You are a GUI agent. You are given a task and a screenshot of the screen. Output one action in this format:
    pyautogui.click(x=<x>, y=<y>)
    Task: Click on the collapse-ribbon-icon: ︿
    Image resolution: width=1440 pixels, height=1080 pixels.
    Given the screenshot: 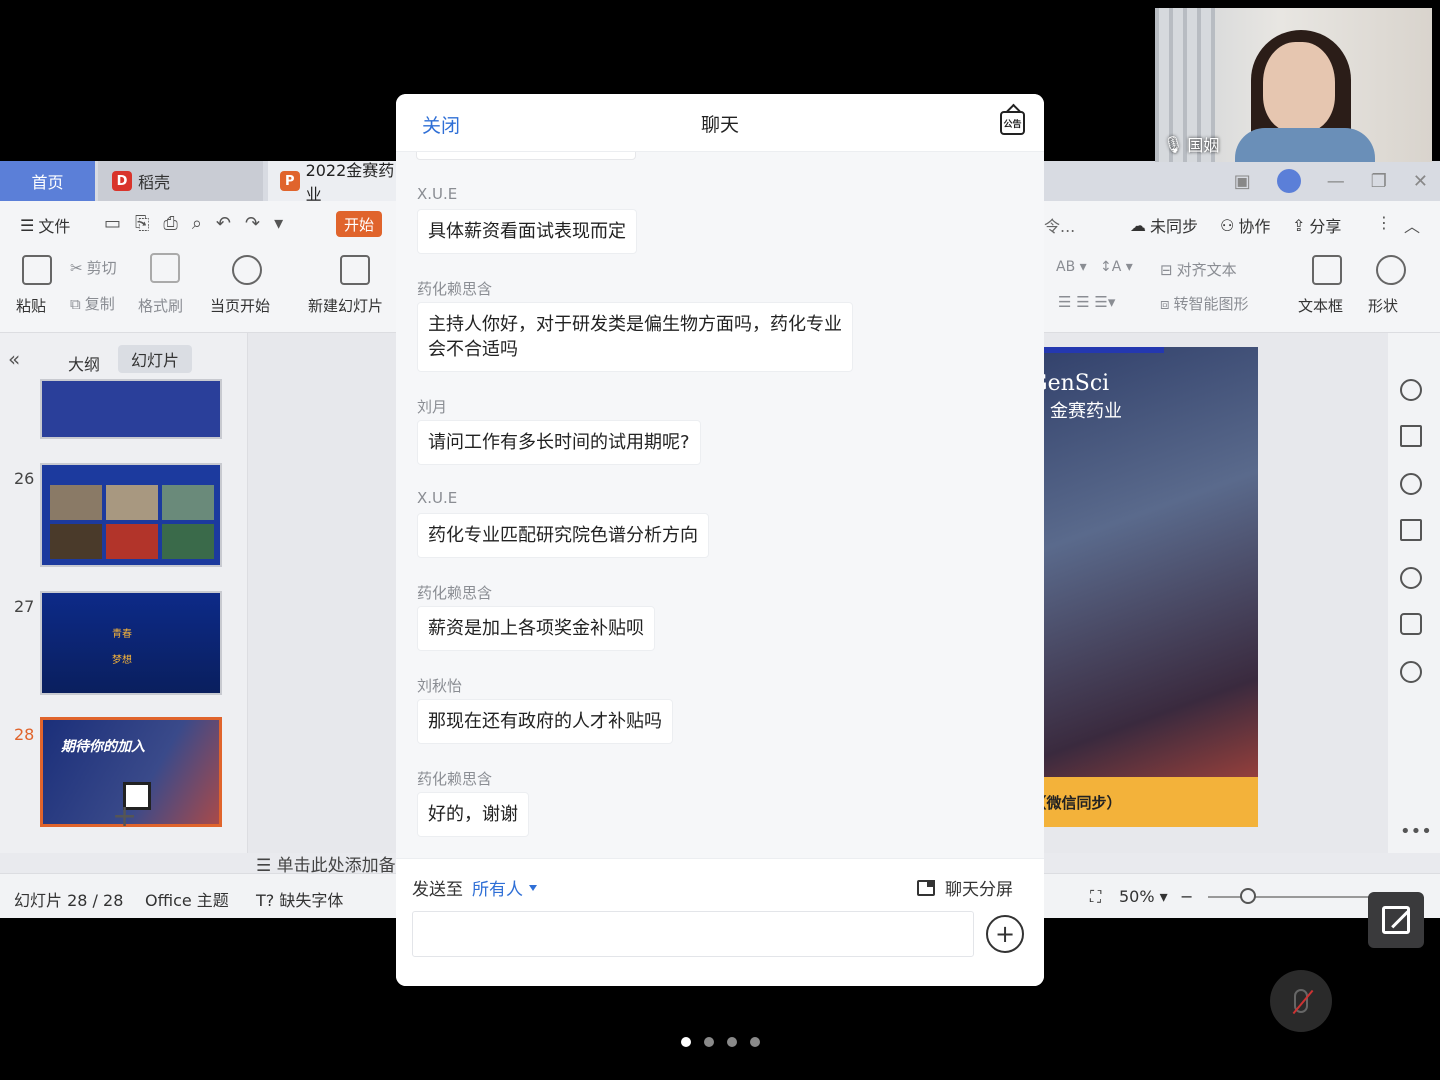 What is the action you would take?
    pyautogui.click(x=1412, y=225)
    